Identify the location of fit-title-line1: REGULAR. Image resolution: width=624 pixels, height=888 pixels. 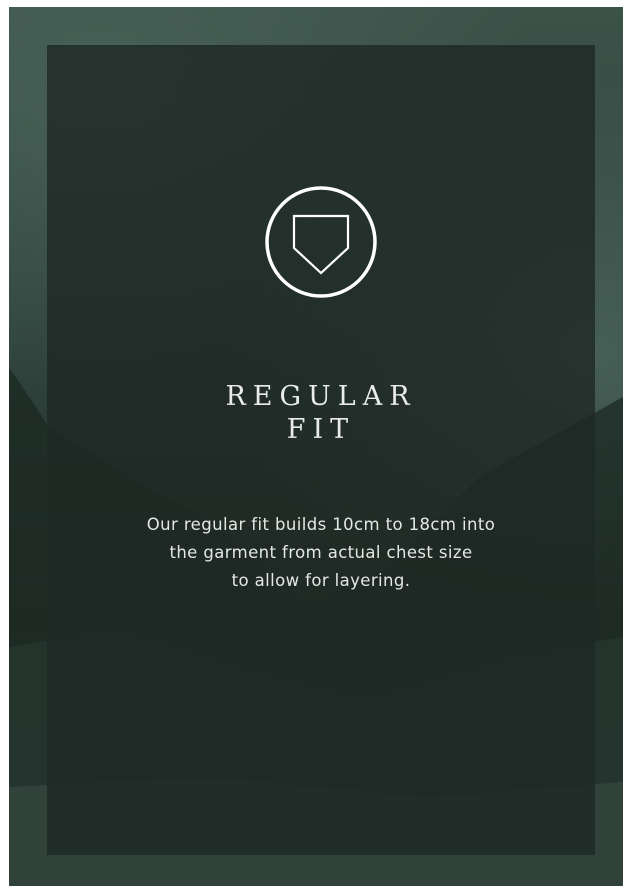
(321, 396).